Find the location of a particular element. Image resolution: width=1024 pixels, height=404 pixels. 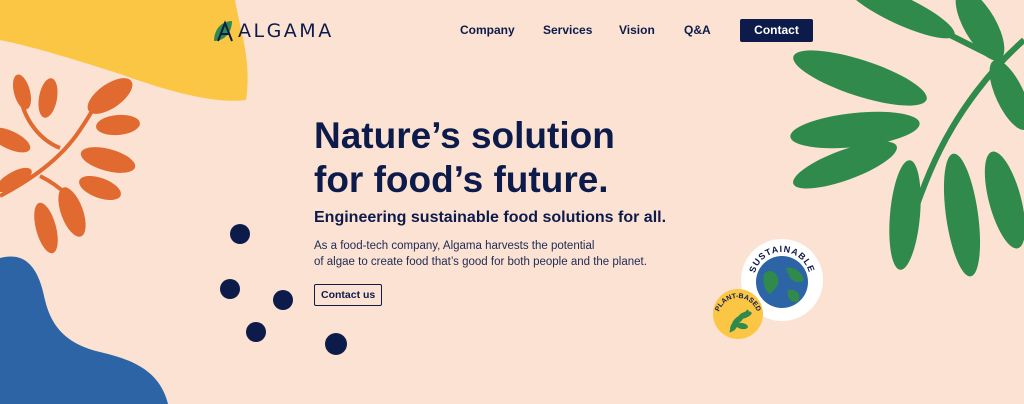

orange-plant-shape is located at coordinates (70, 164).